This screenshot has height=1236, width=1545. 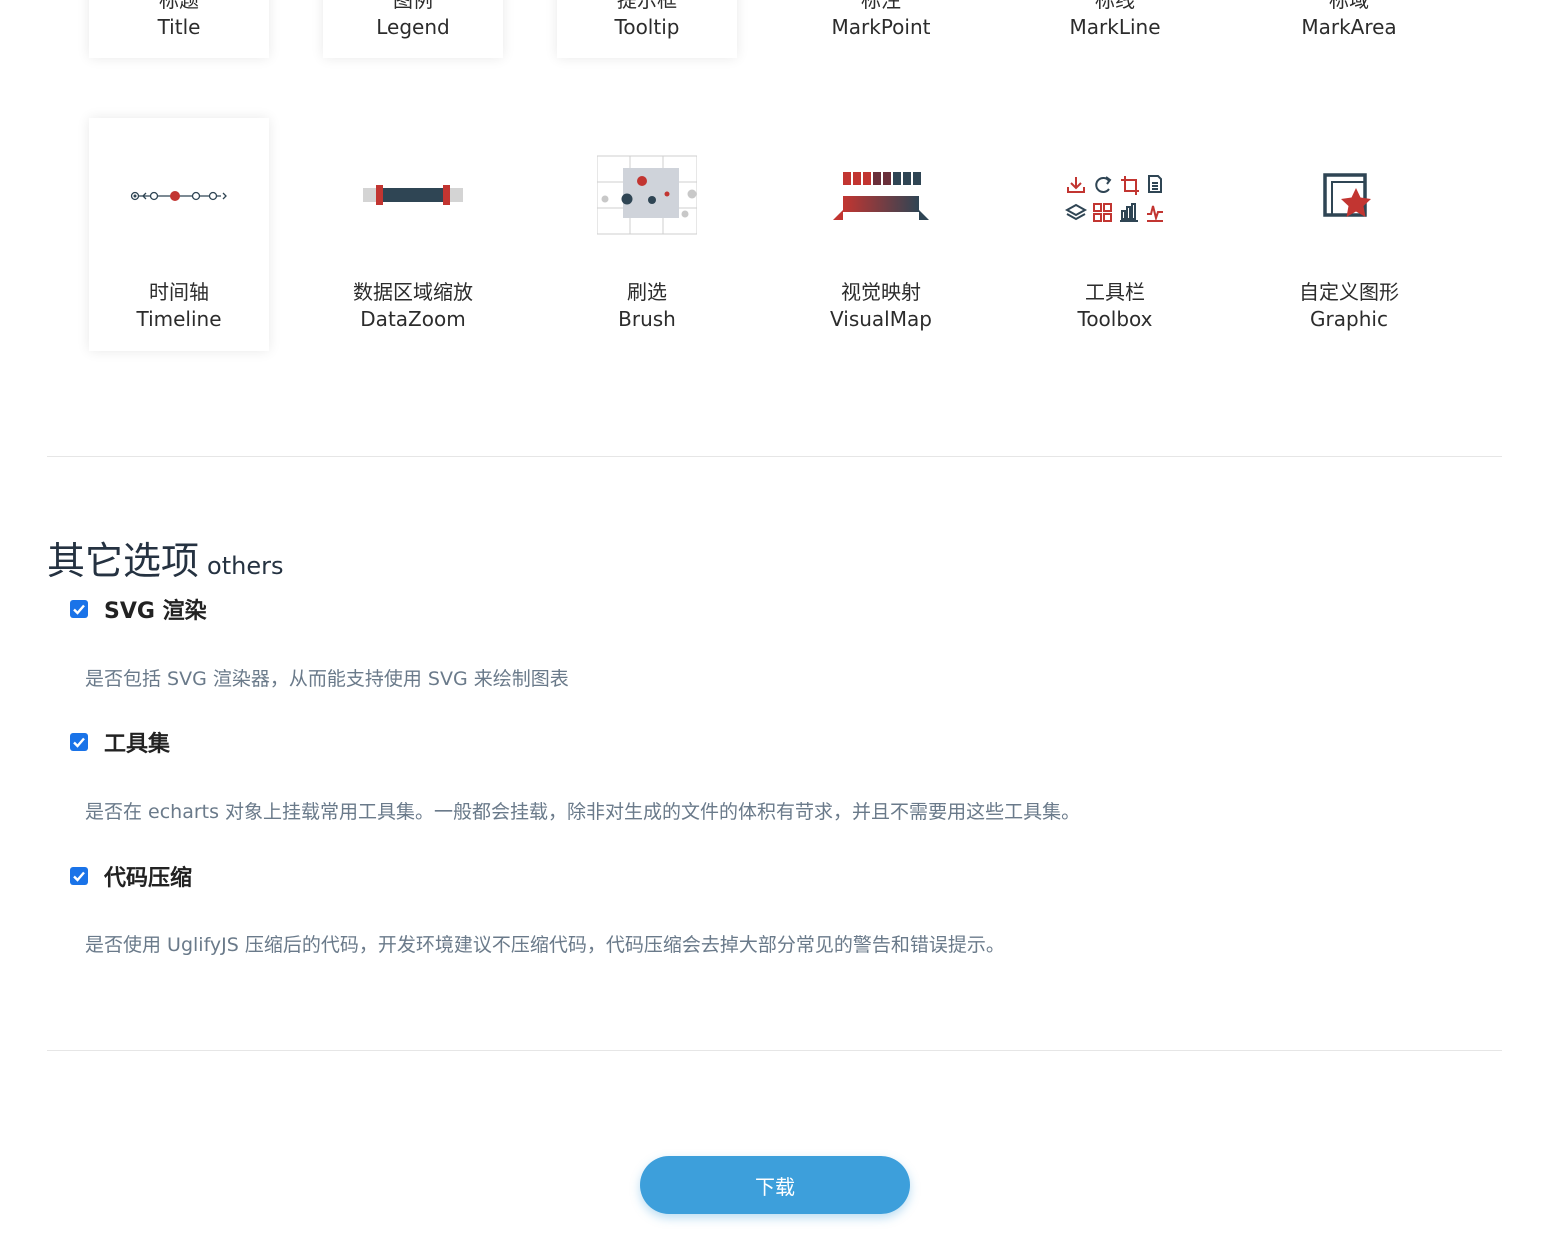 I want to click on component-card-datazoom: 数据区域缩放 DataZoom, so click(x=413, y=234).